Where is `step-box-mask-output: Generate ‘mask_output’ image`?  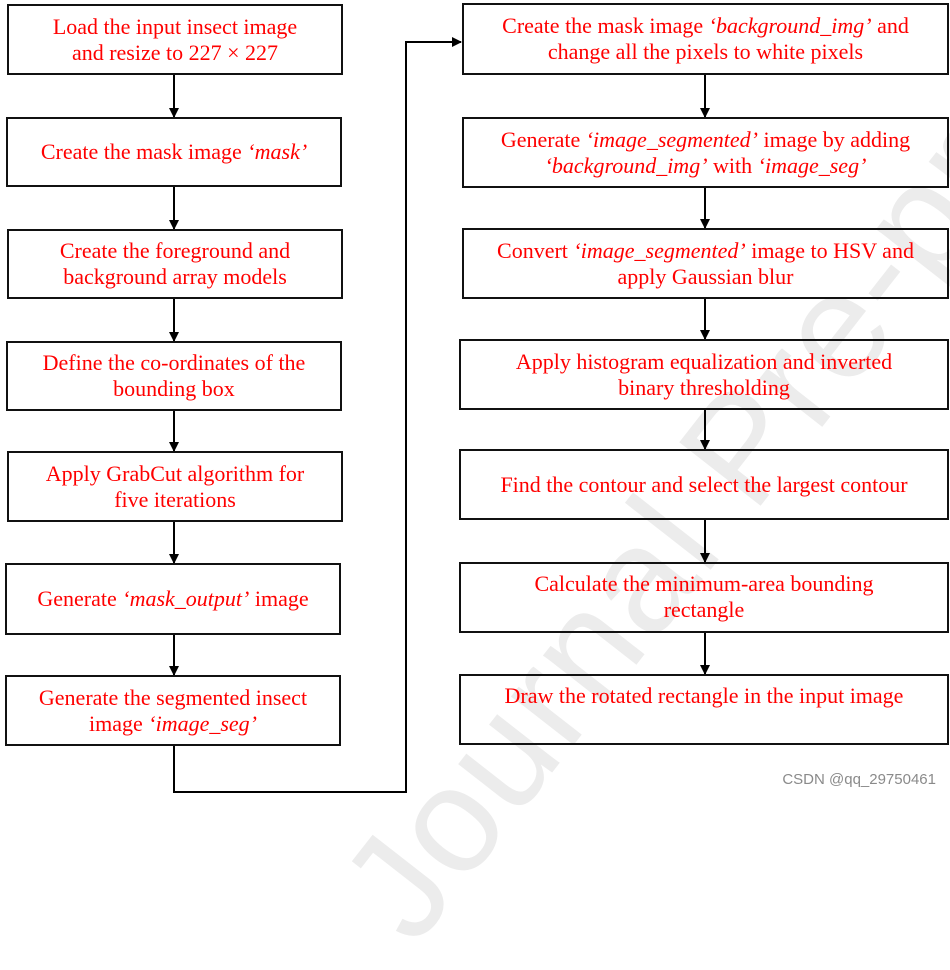
step-box-mask-output: Generate ‘mask_output’ image is located at coordinates (173, 599).